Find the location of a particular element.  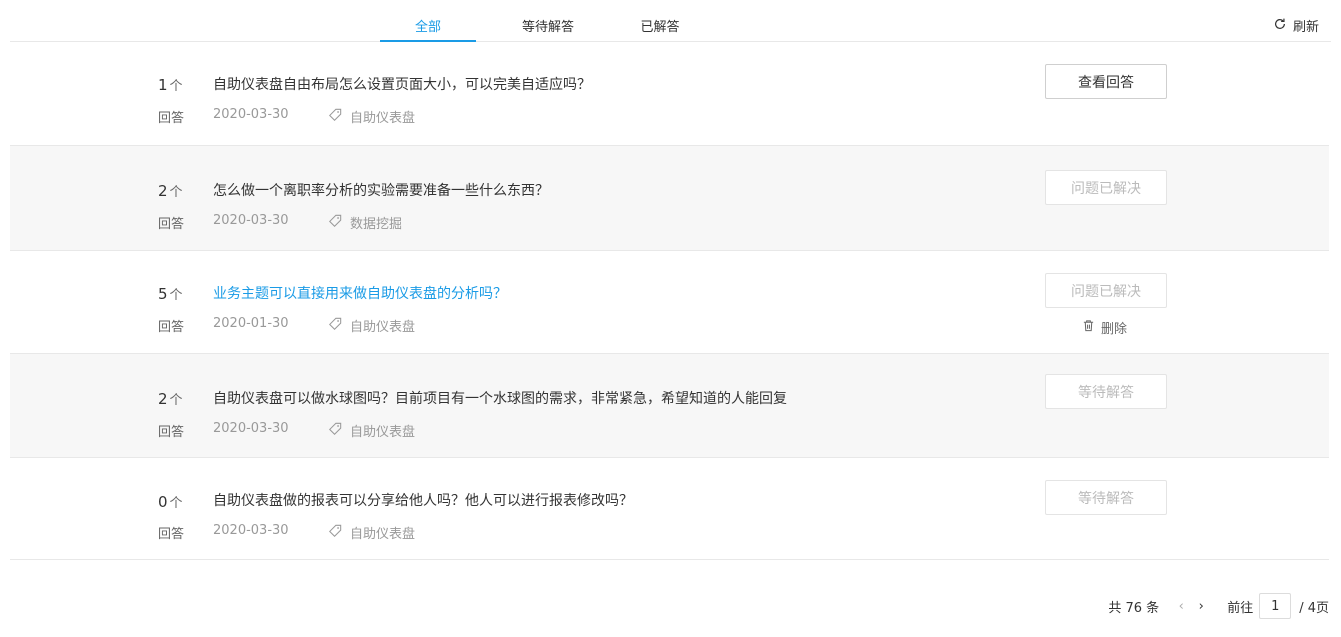

tabs-bar: 全部 等待解答 已解答 刷新 is located at coordinates (670, 21).